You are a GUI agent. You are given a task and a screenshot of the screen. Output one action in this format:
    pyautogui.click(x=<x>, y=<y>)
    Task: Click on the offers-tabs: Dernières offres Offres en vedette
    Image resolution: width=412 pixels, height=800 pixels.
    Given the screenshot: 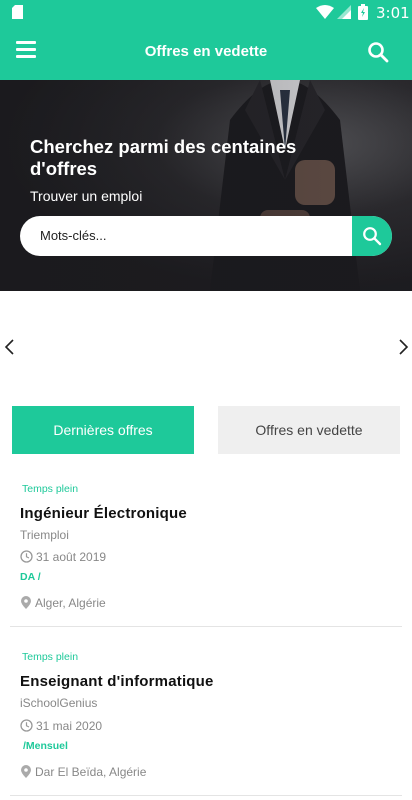 What is the action you would take?
    pyautogui.click(x=206, y=430)
    